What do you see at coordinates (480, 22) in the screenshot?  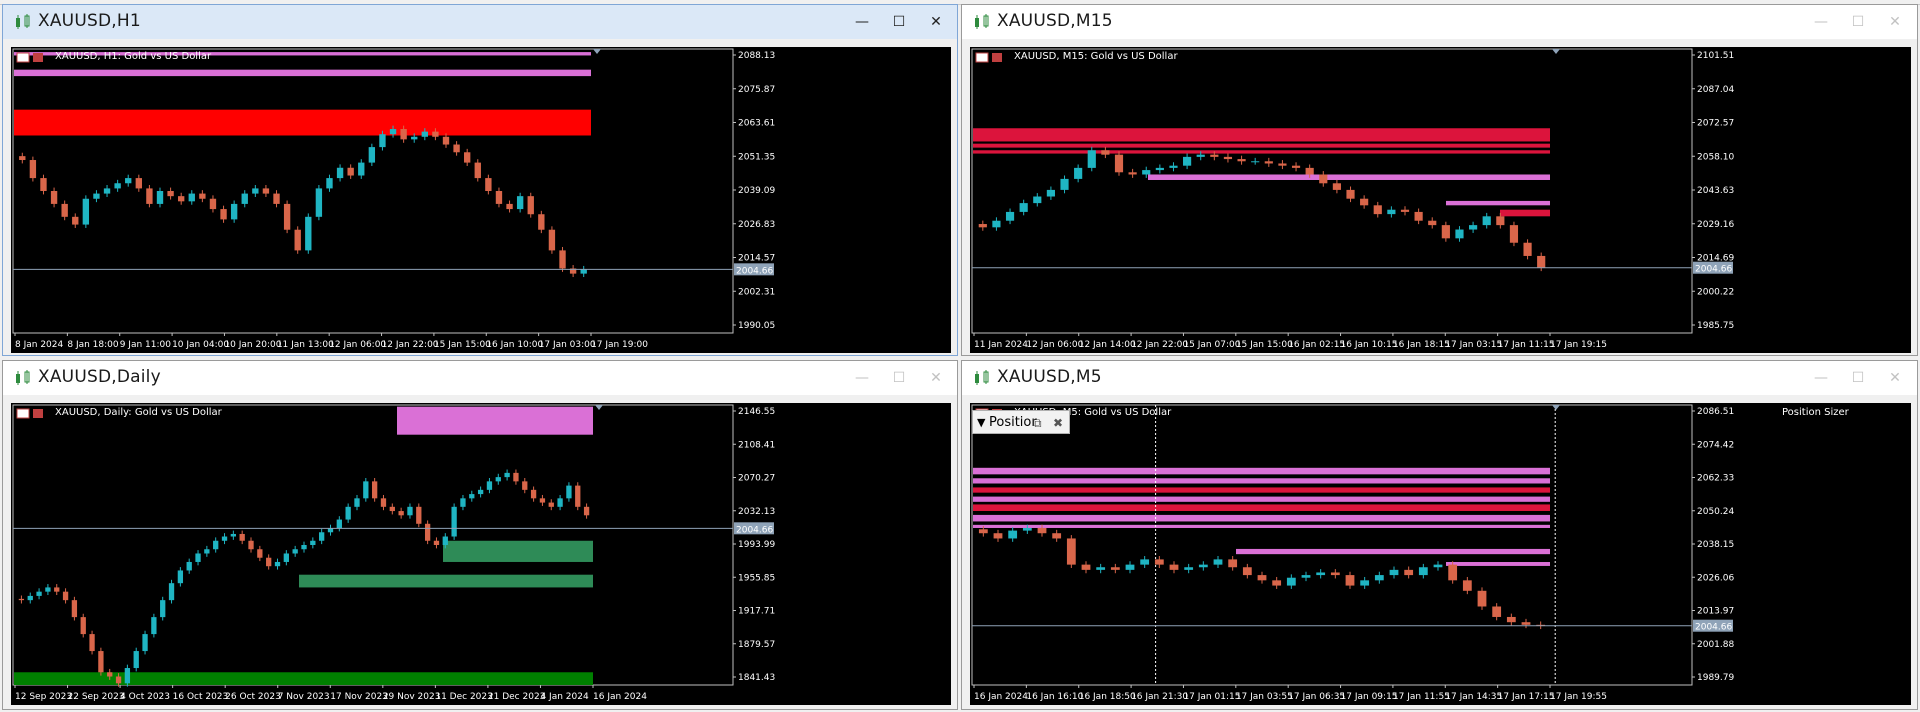 I see `title-bar: XAUUSD,H1 — ☐ ✕` at bounding box center [480, 22].